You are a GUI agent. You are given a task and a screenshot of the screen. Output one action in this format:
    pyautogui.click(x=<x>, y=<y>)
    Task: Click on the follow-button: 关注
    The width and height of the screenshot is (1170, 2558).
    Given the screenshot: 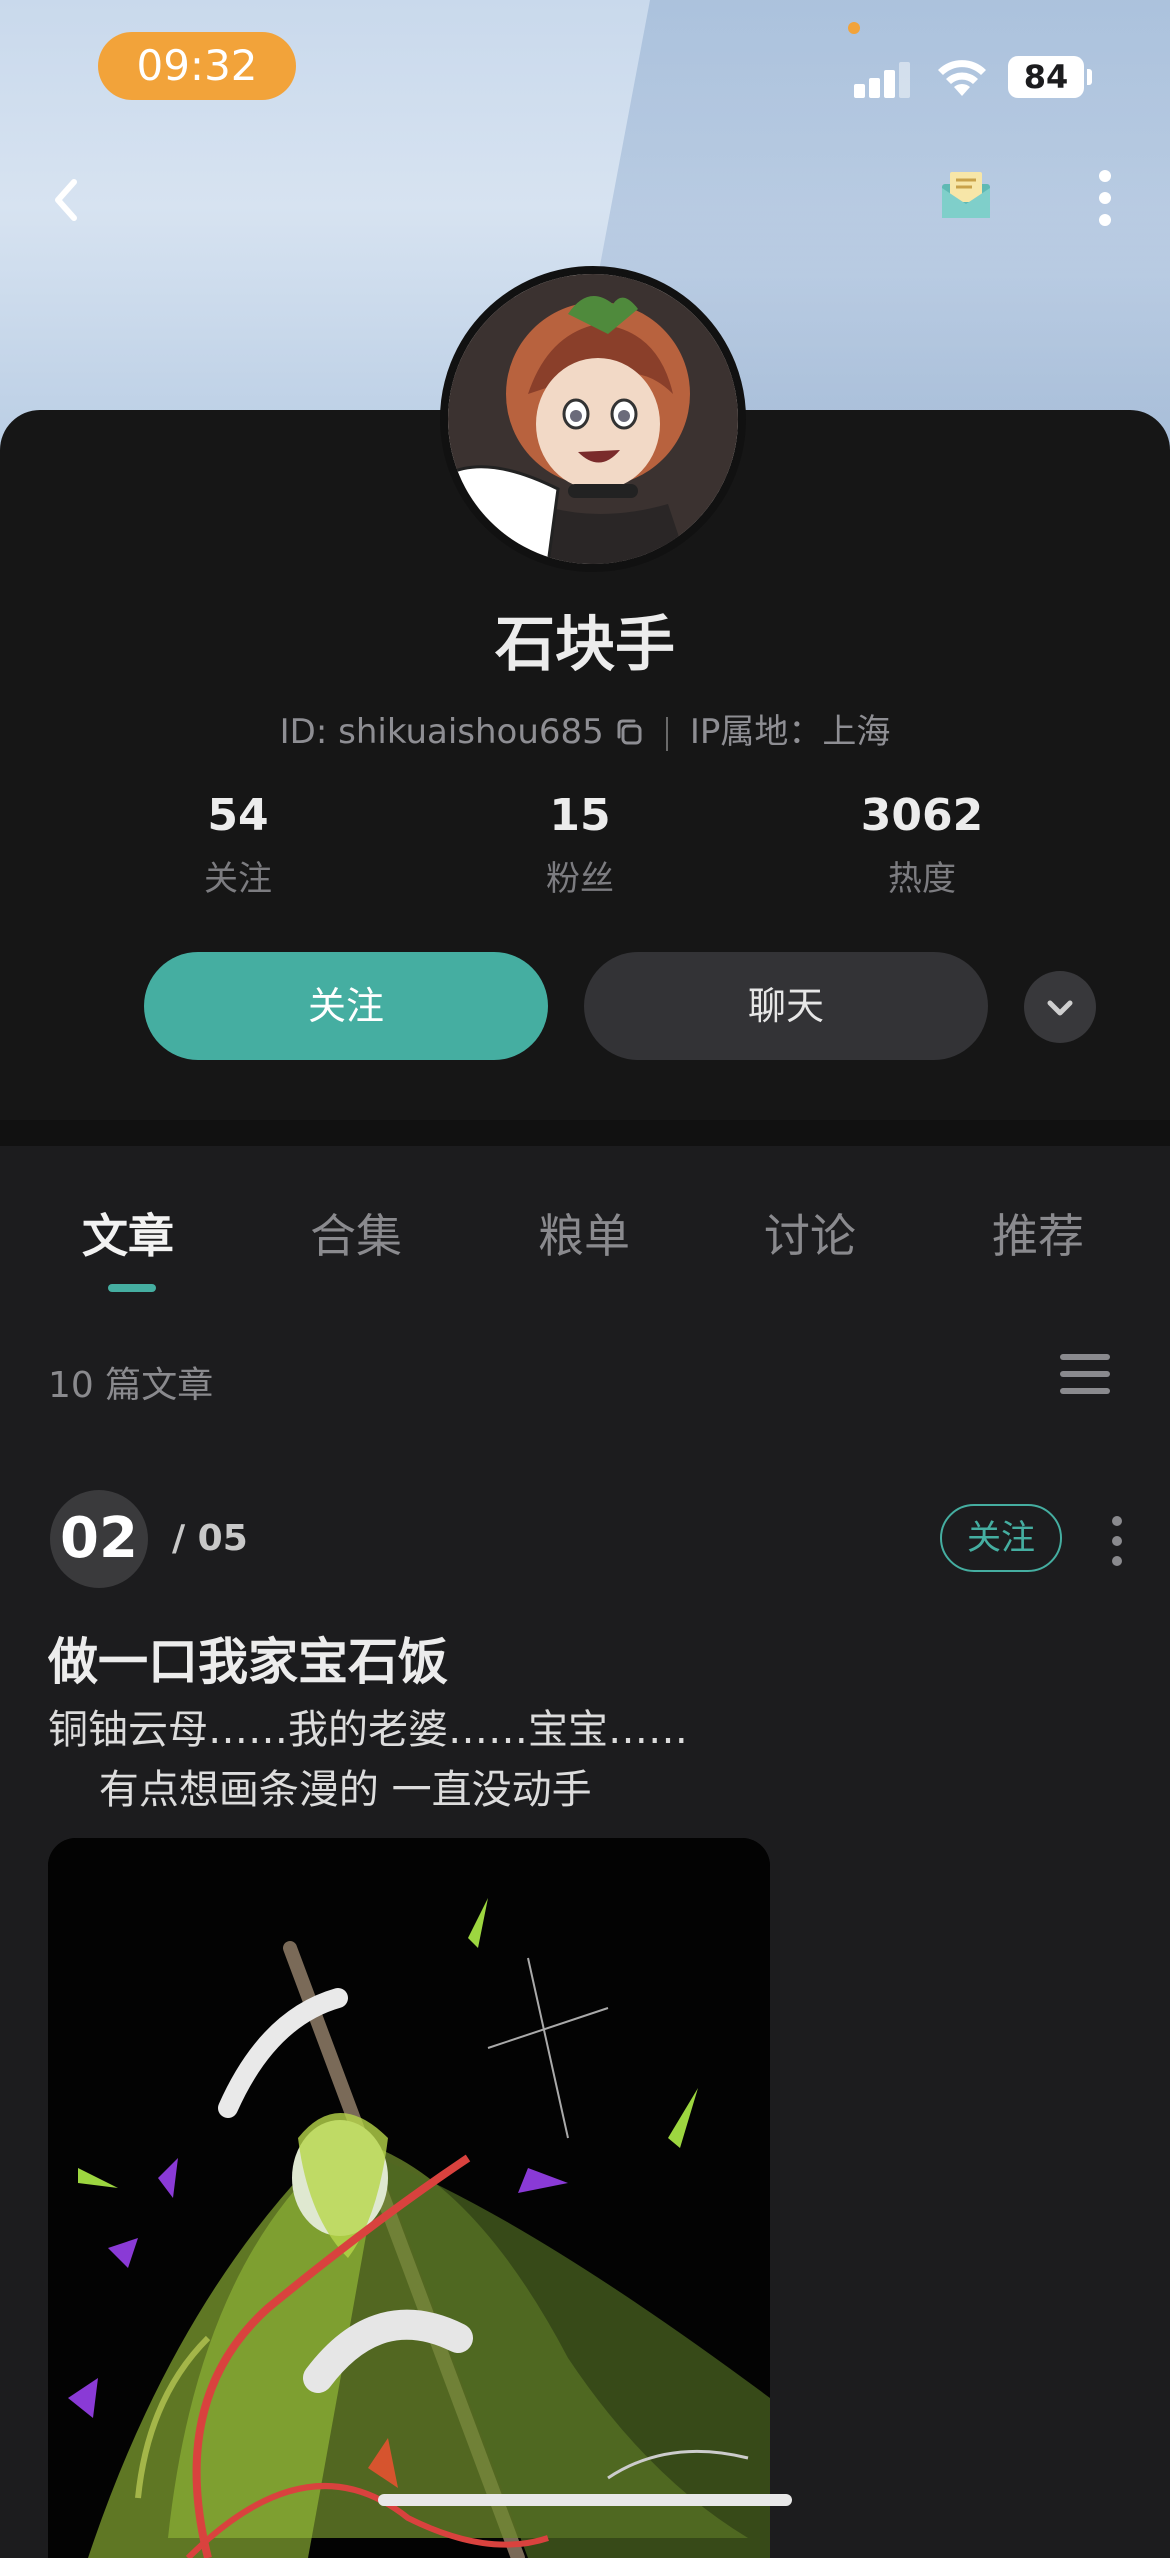 What is the action you would take?
    pyautogui.click(x=346, y=1006)
    